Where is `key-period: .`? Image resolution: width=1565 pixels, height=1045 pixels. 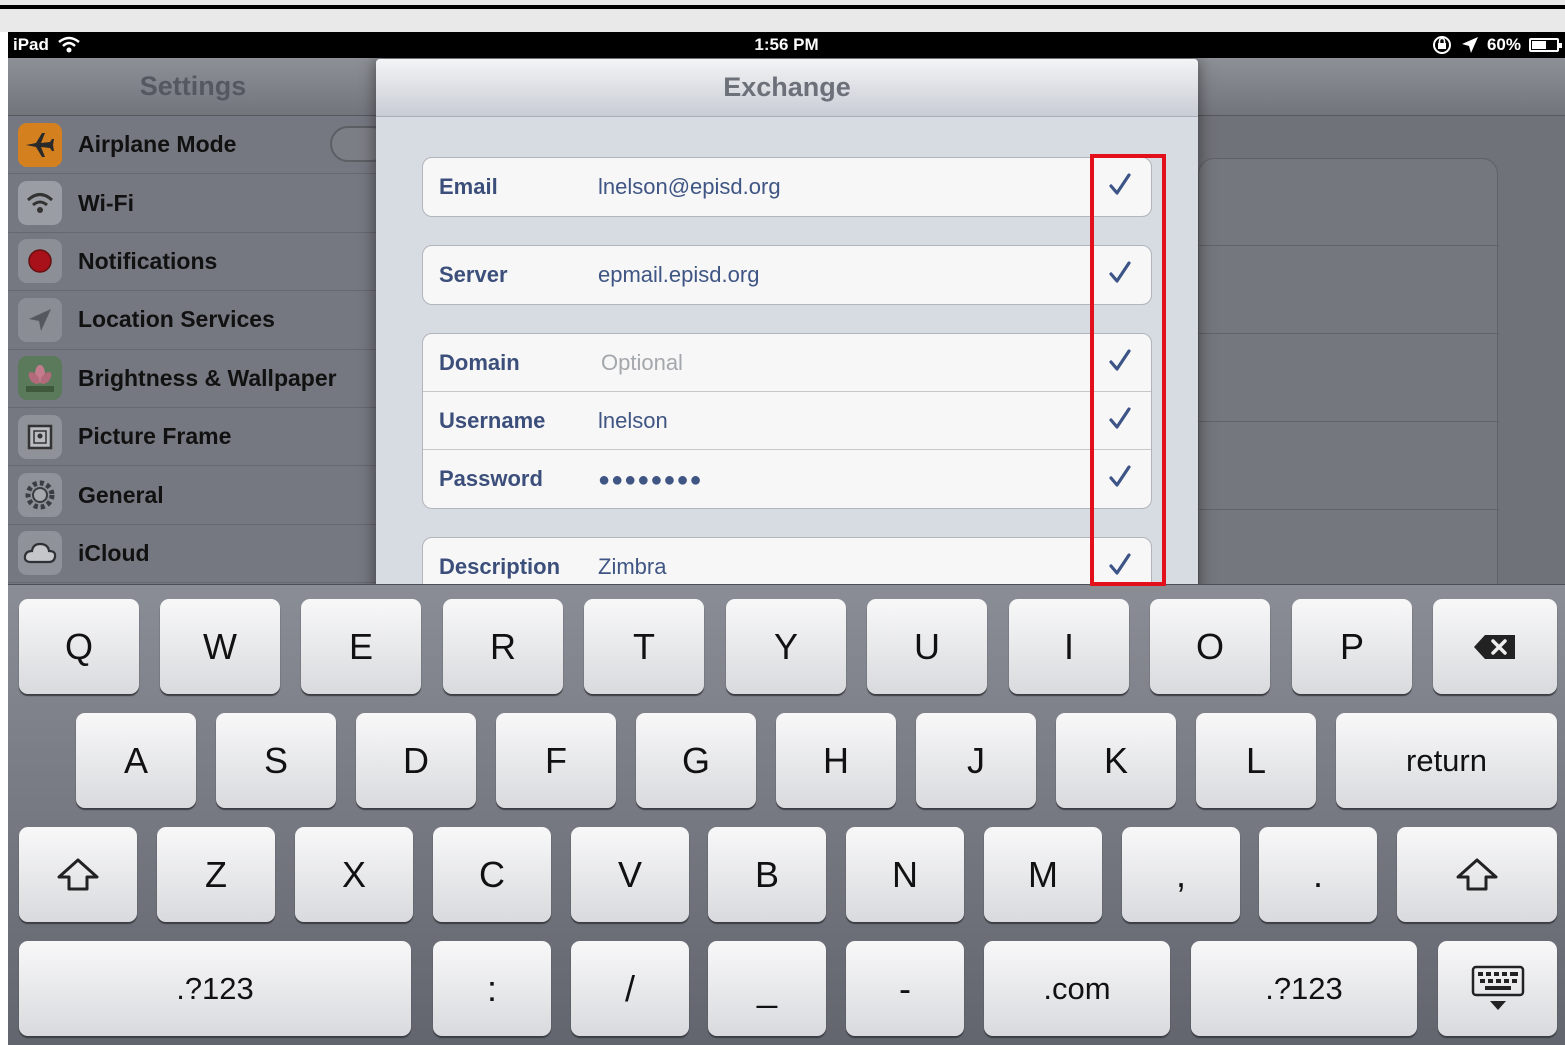 key-period: . is located at coordinates (1318, 874).